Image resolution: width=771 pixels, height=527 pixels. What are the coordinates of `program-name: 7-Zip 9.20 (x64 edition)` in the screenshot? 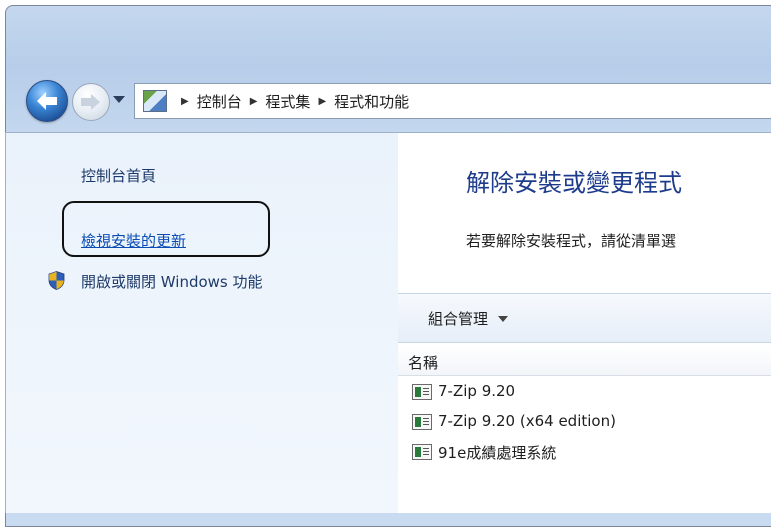 It's located at (527, 421).